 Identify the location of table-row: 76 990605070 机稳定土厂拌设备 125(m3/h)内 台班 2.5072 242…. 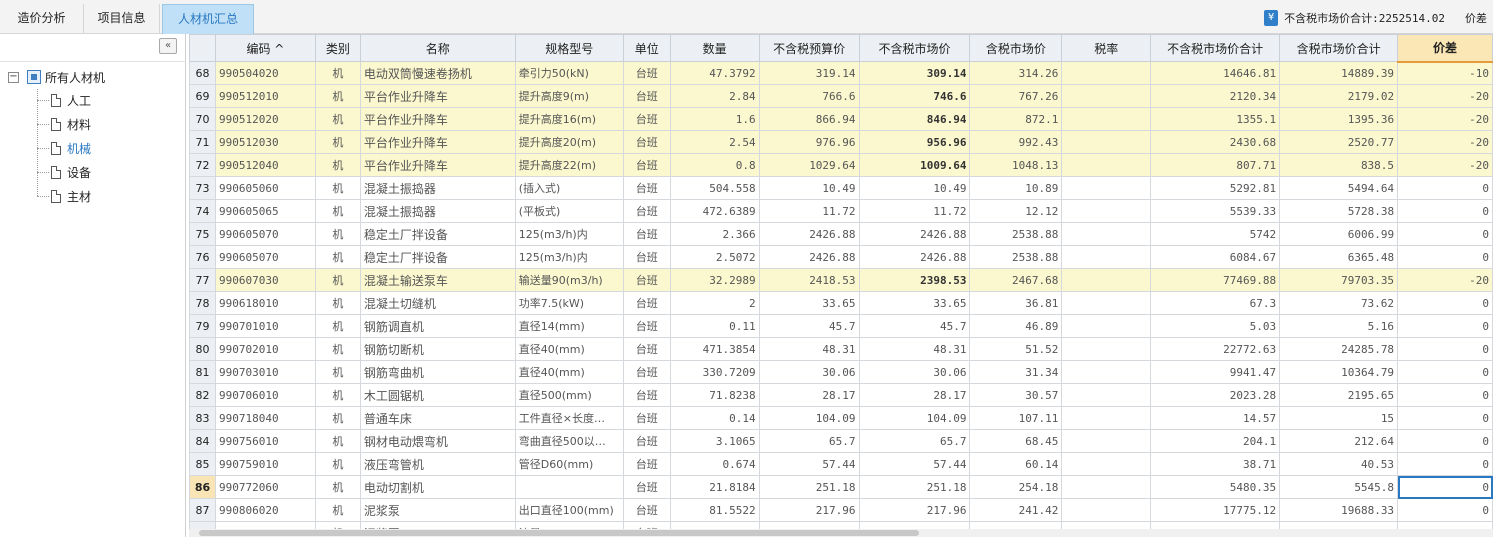
(841, 257).